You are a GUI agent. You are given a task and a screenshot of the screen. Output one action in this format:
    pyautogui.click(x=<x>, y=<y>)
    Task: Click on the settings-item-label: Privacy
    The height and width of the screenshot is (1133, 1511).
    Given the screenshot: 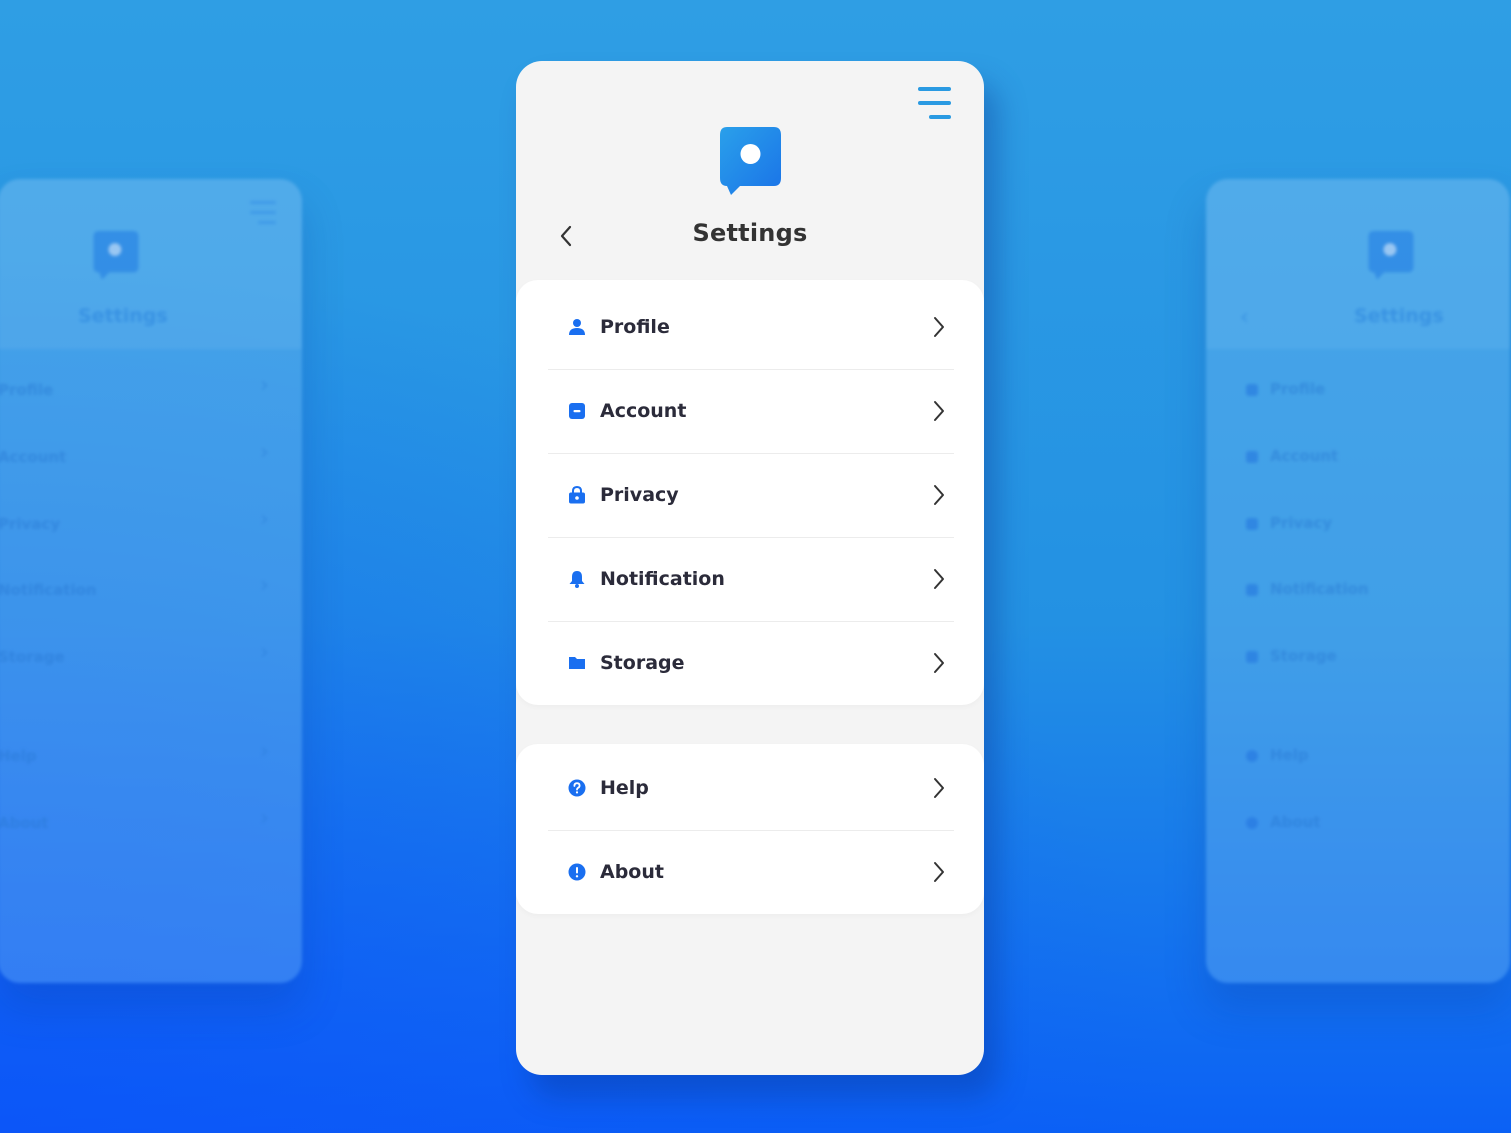 What is the action you would take?
    pyautogui.click(x=639, y=495)
    